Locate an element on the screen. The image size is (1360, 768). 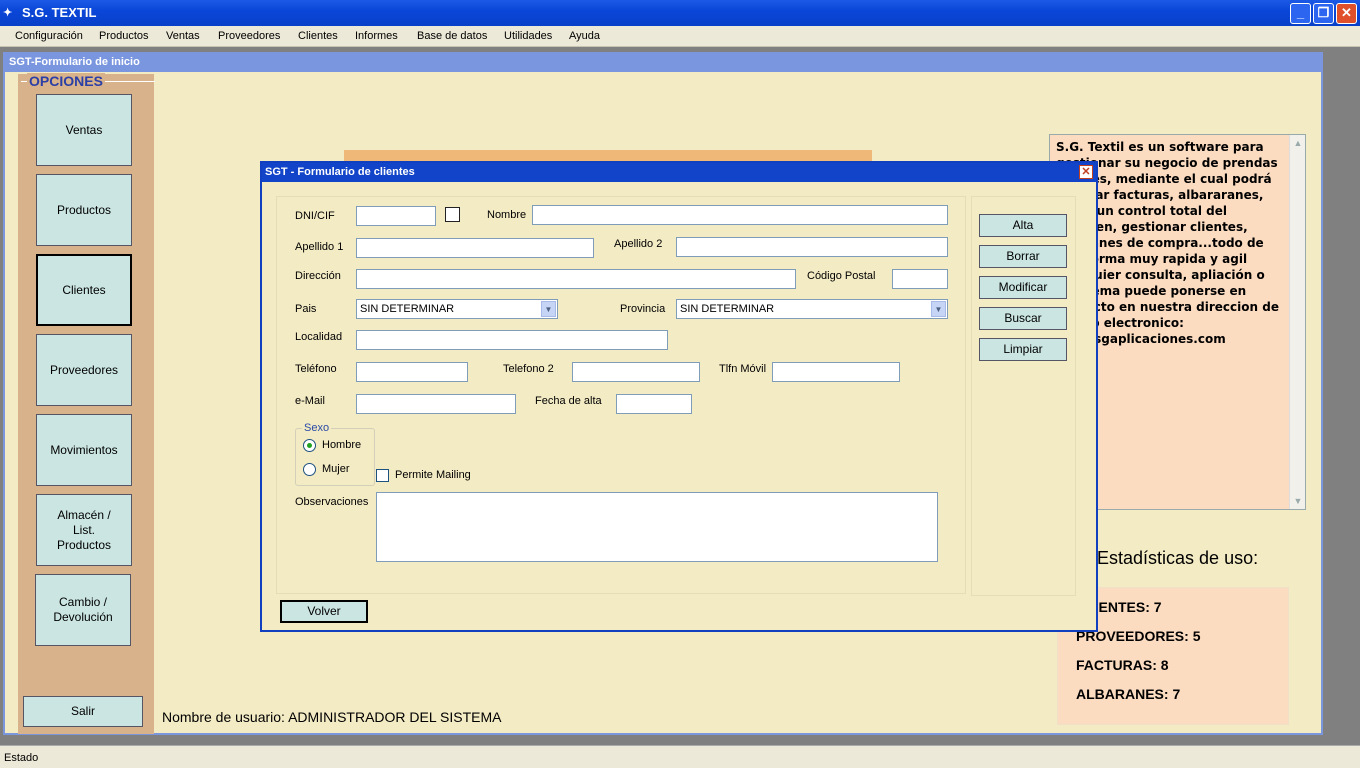
exit-button: Salir is located at coordinates (83, 711).